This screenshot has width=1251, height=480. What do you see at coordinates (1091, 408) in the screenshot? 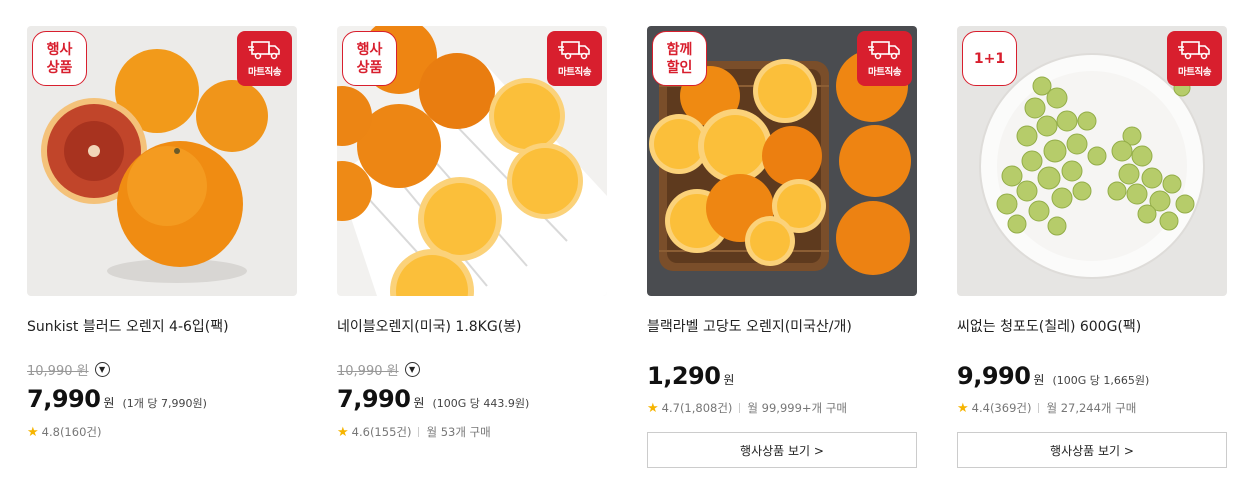
I see `monthly-sales: 월 27,244개 구매` at bounding box center [1091, 408].